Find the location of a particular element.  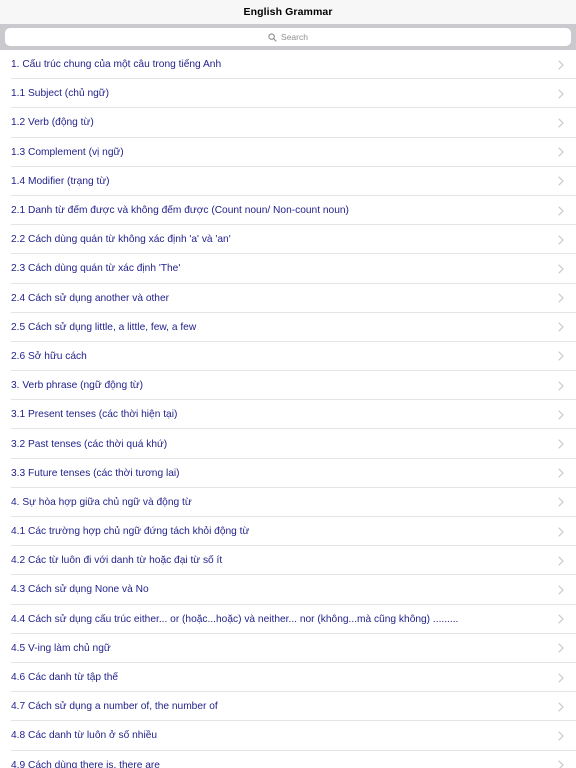

list-item: 4.3 Cách sử dụng None và No is located at coordinates (288, 590).